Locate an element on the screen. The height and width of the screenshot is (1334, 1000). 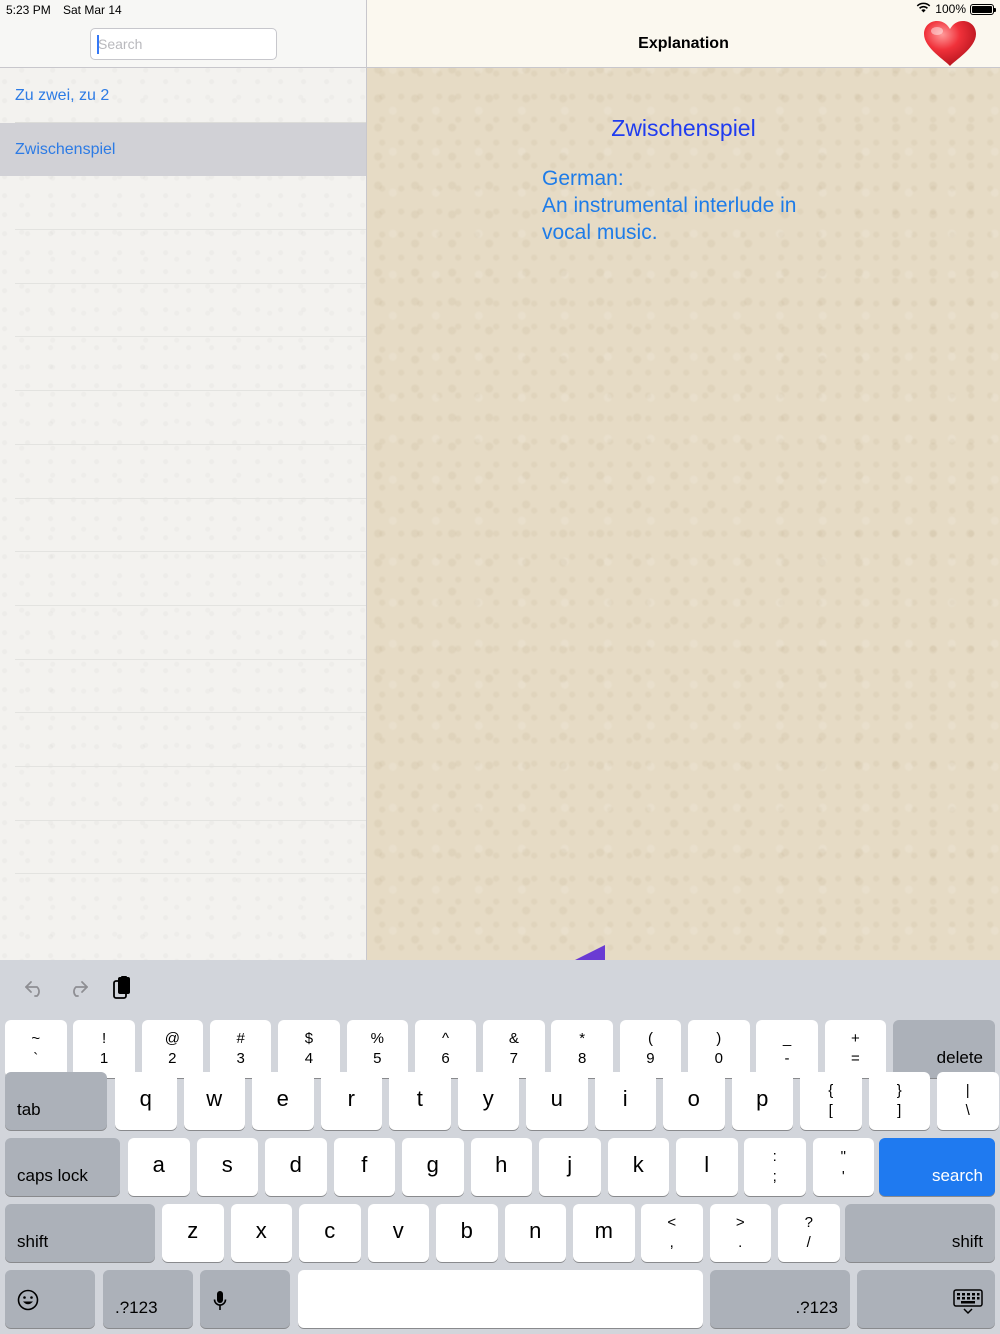
key-d: d is located at coordinates (296, 1167).